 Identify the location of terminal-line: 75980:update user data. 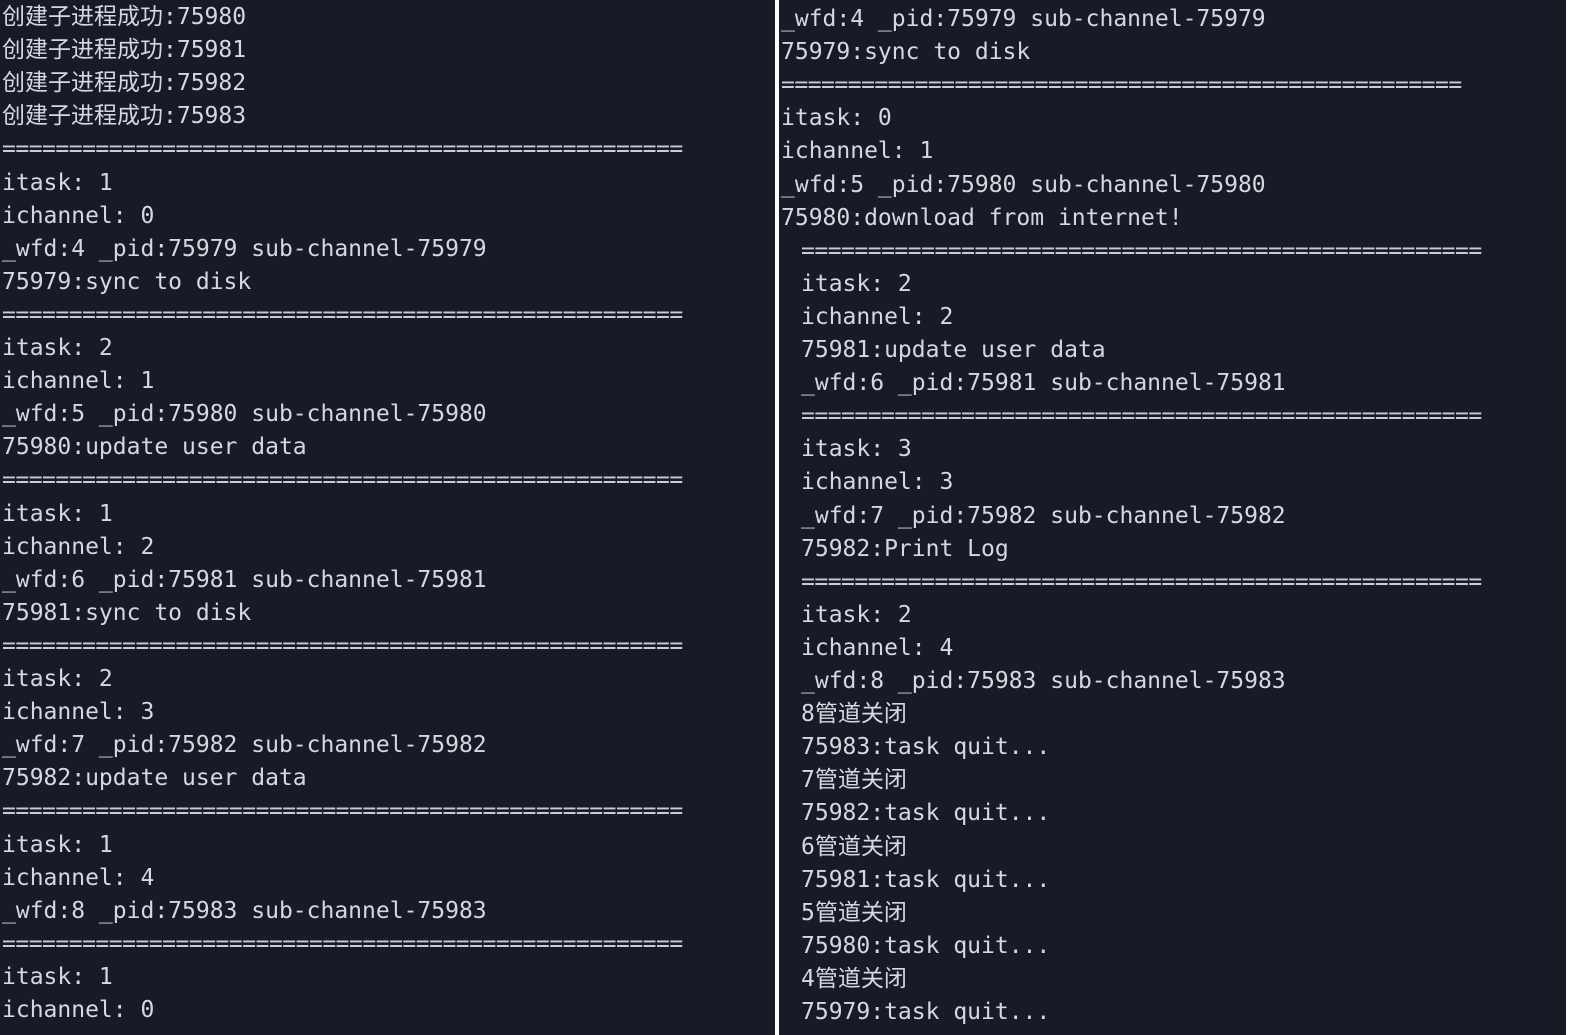
(154, 447).